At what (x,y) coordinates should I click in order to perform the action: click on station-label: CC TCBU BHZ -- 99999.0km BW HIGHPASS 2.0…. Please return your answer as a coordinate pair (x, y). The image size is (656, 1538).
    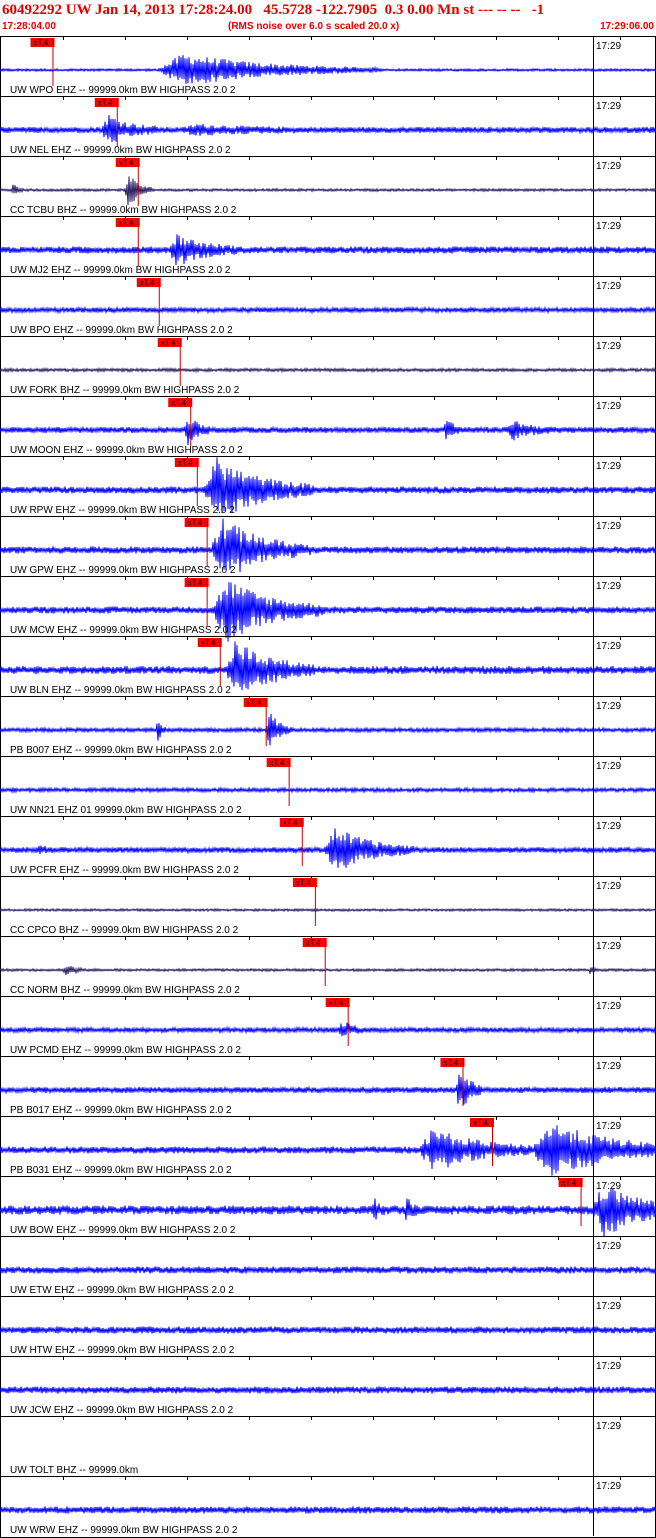
    Looking at the image, I should click on (123, 210).